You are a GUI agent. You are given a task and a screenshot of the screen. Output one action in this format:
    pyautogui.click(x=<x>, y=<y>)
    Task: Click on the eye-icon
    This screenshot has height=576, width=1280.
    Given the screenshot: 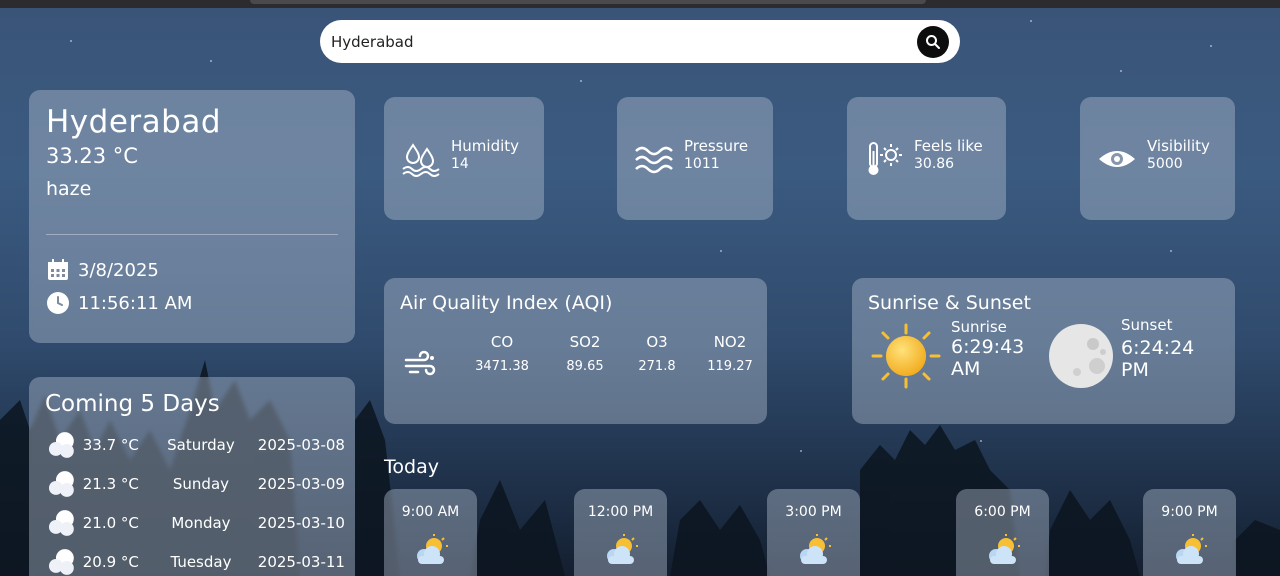 What is the action you would take?
    pyautogui.click(x=1117, y=159)
    